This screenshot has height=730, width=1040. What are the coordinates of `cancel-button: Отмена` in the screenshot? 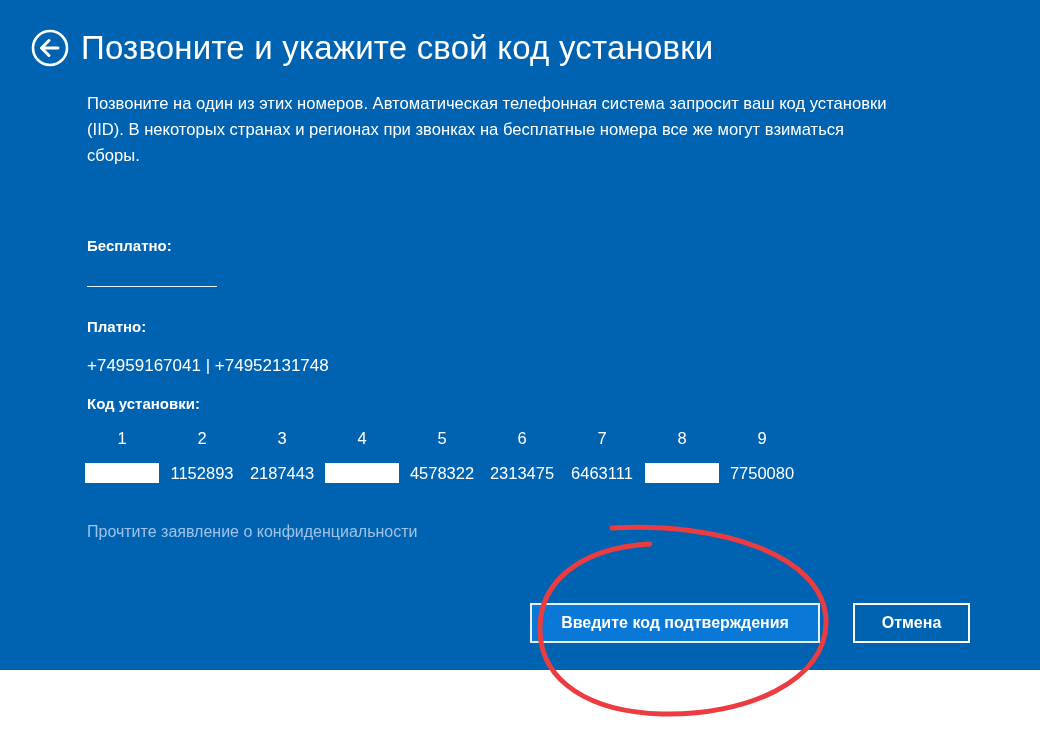 It's located at (911, 623).